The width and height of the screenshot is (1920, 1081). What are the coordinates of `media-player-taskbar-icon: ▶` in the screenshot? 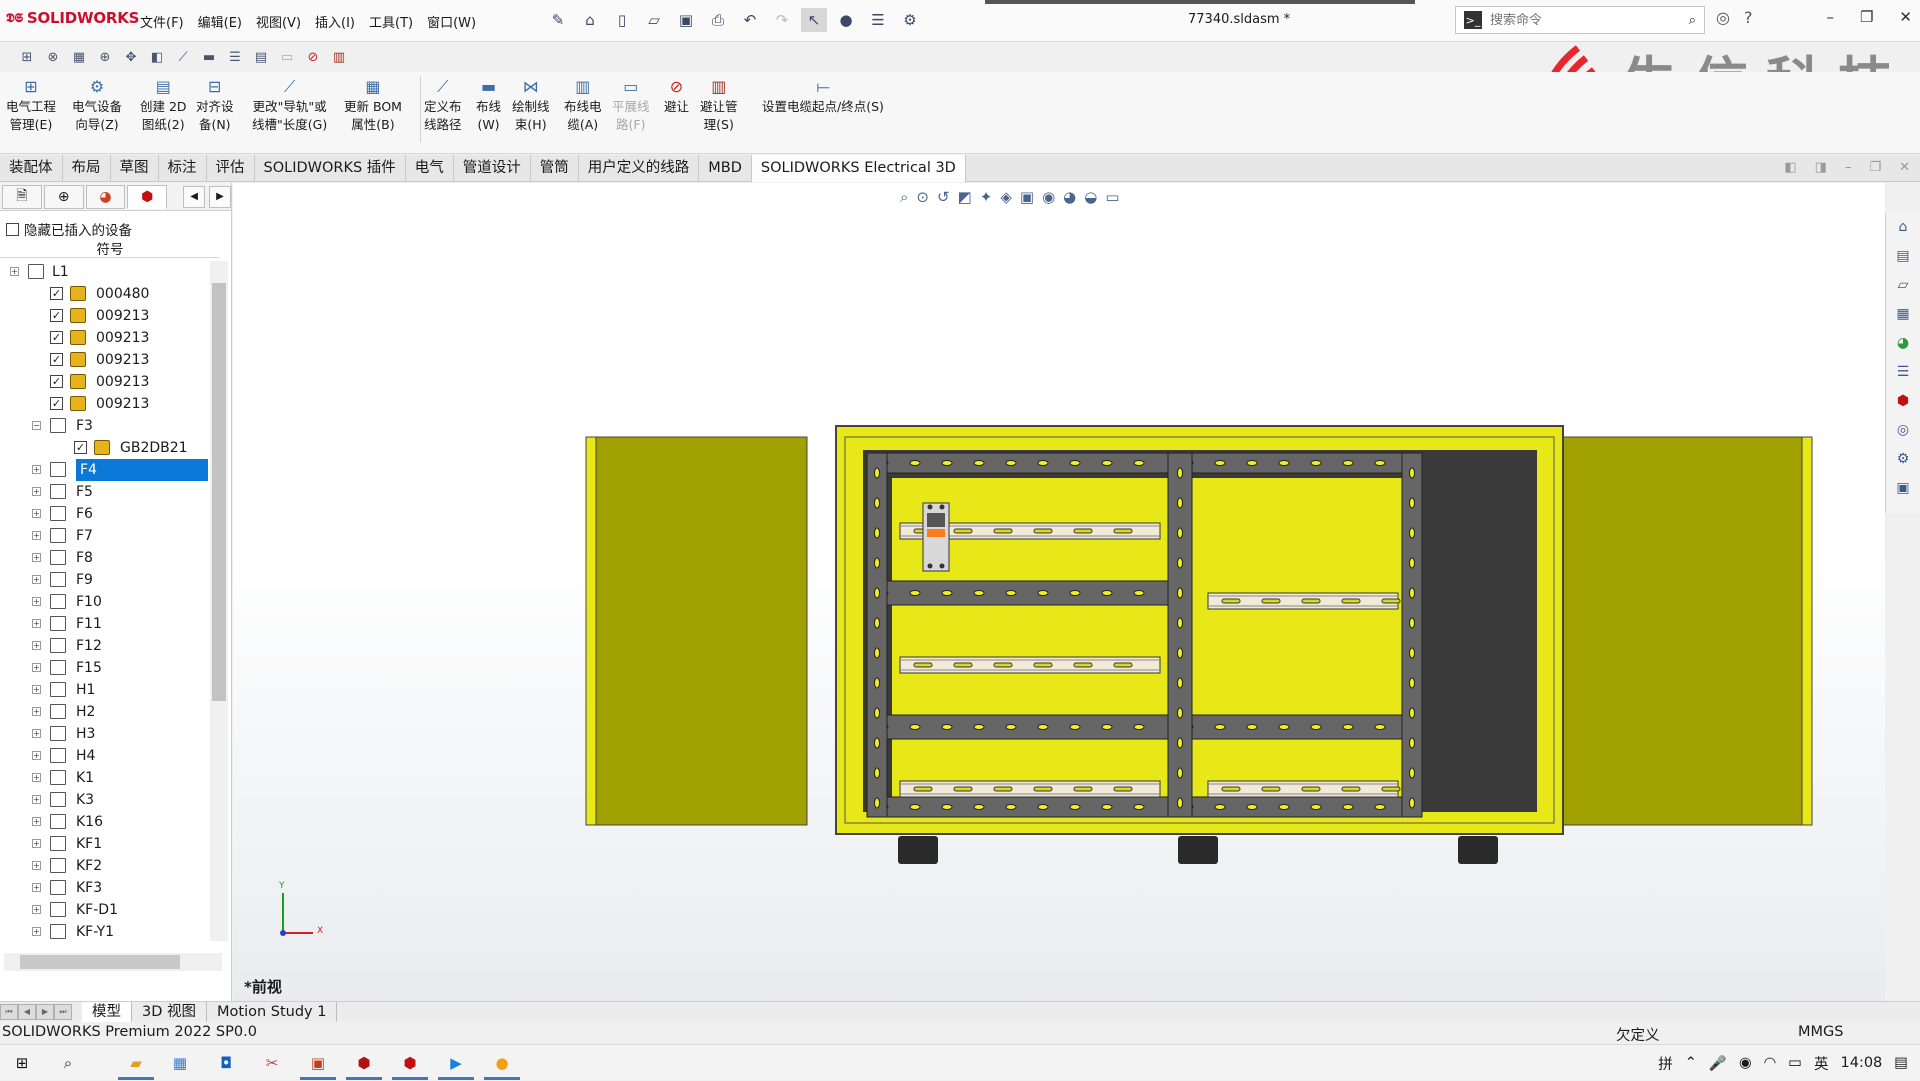 It's located at (456, 1065).